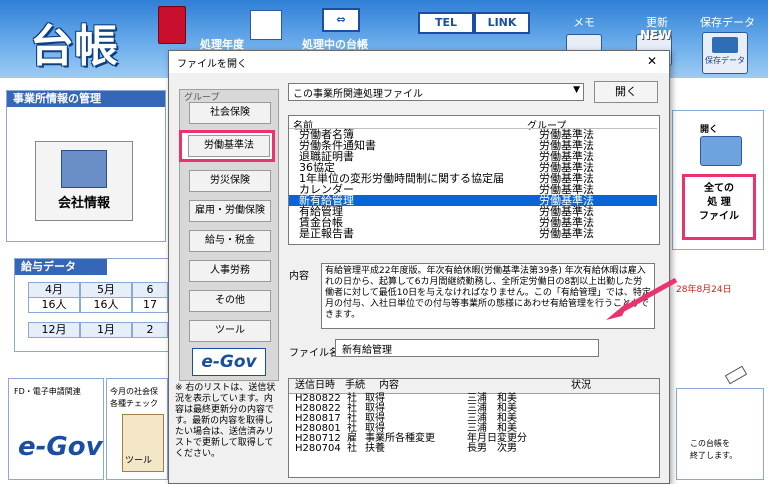 The image size is (768, 484). What do you see at coordinates (446, 23) in the screenshot?
I see `tel-button: TEL` at bounding box center [446, 23].